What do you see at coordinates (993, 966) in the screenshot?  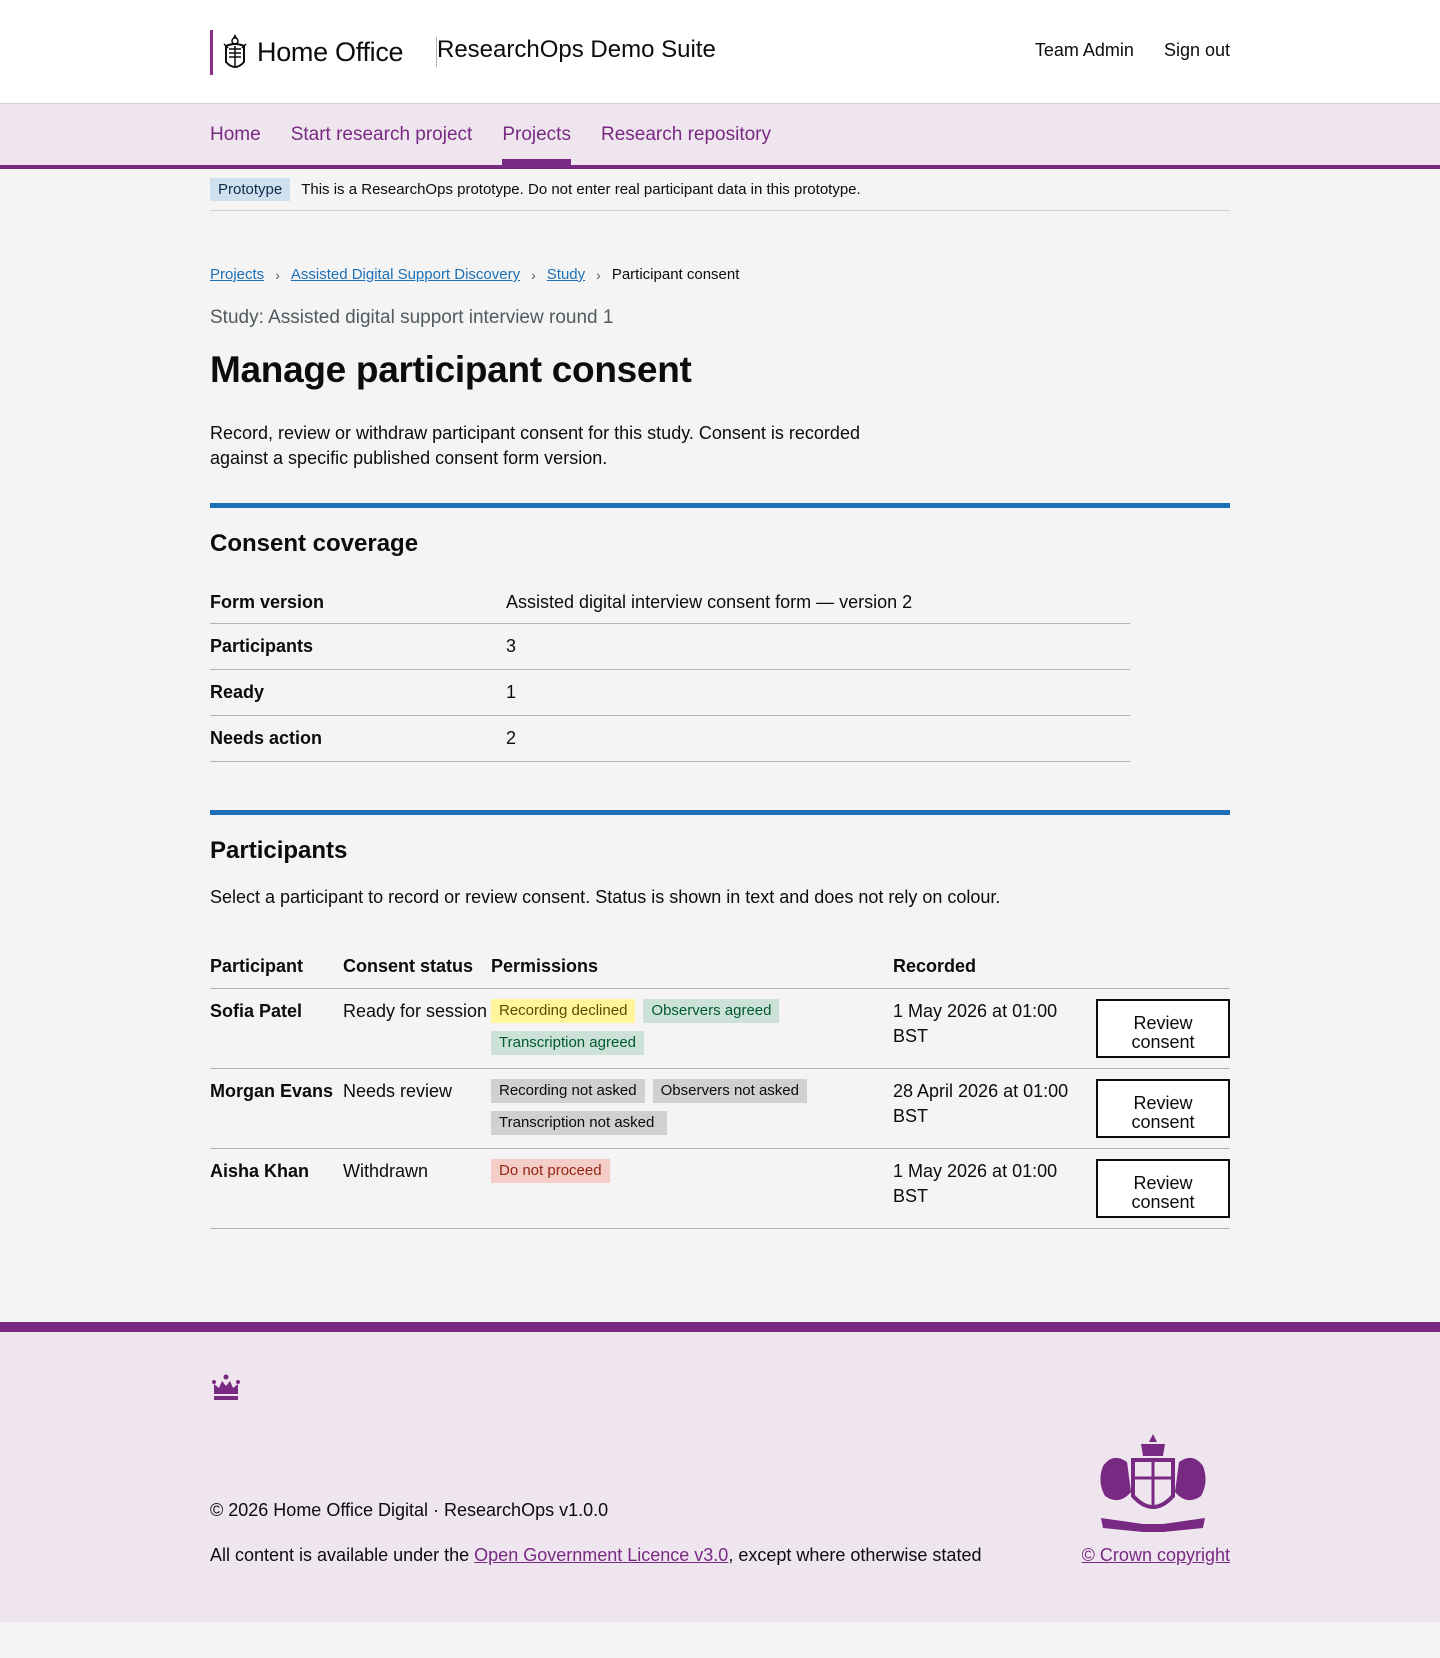 I see `column-header-recorded: Recorded` at bounding box center [993, 966].